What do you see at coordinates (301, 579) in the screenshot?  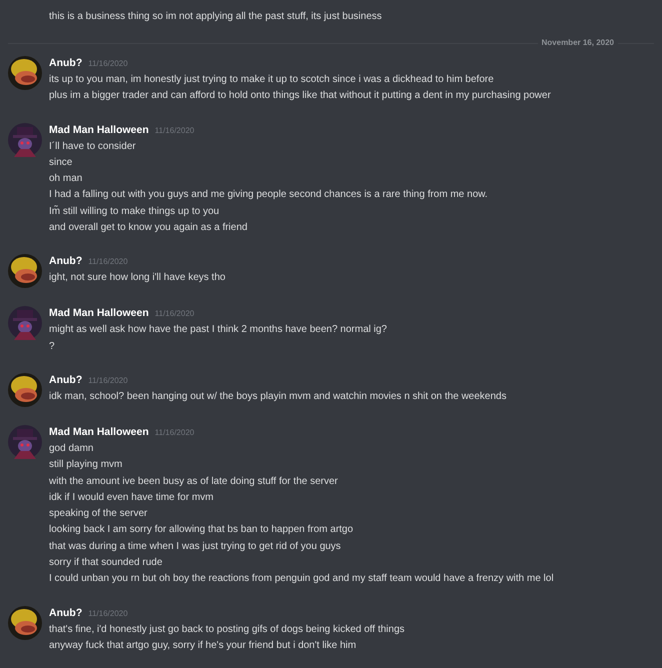 I see `message-text: I could unban you rn but oh boy the reactions from penguin god and my staff team would have a frenzy with me lol` at bounding box center [301, 579].